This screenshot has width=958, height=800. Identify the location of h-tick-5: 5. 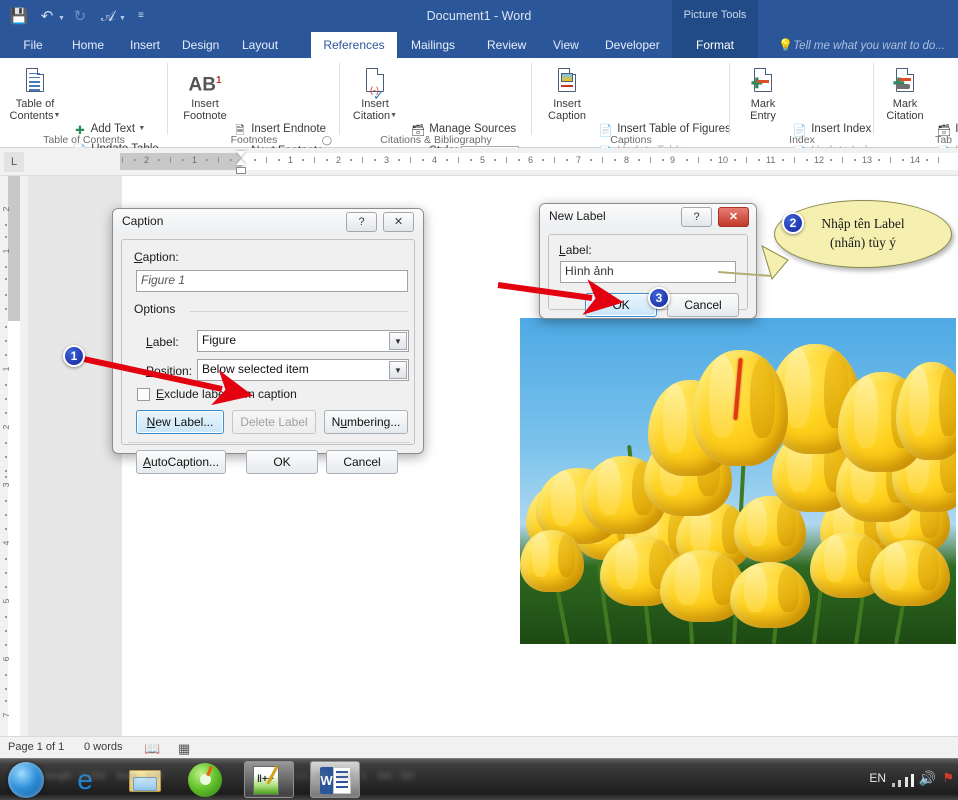
(483, 160).